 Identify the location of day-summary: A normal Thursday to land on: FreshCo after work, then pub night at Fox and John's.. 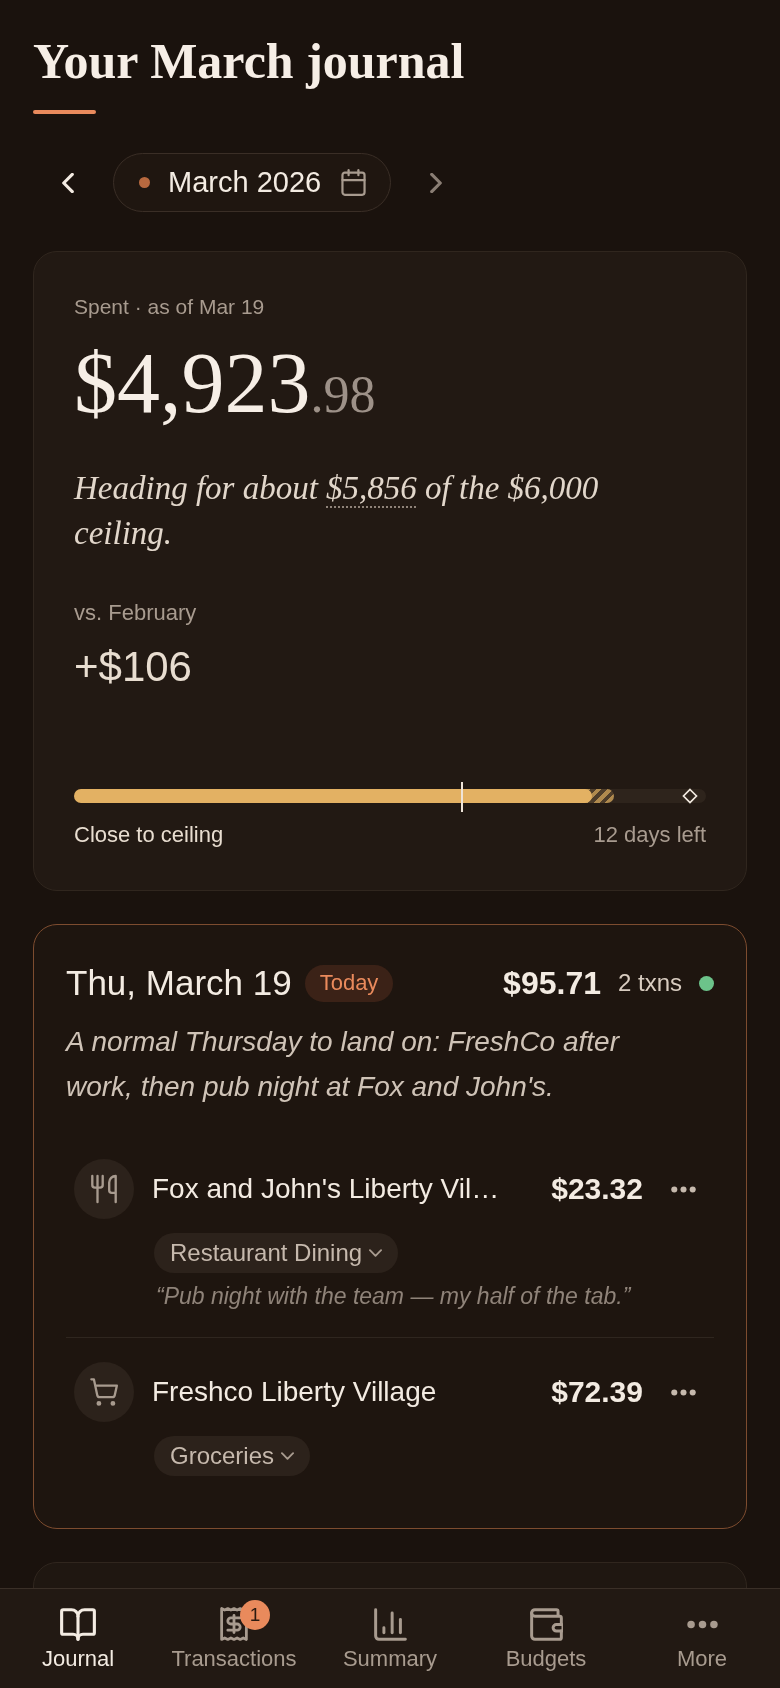
(343, 1064).